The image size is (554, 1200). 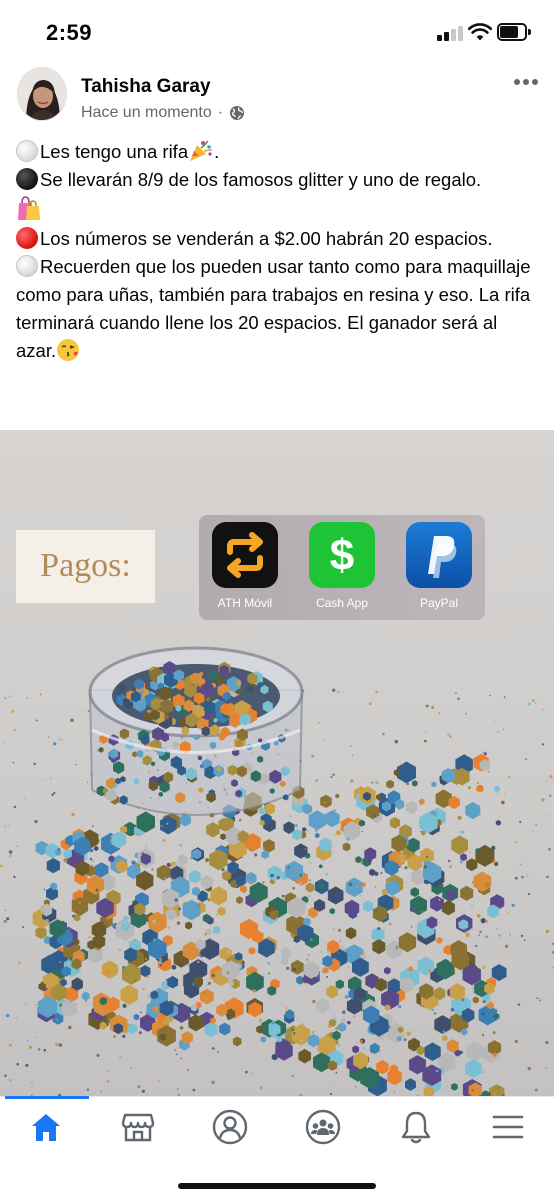 I want to click on cash-app-label: Cash App, so click(x=342, y=603).